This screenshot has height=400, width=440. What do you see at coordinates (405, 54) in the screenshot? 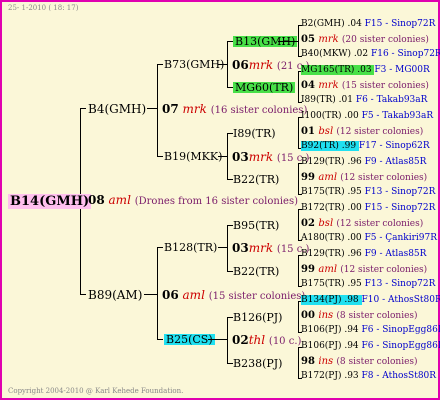
I see `line-code: F16 - Sinop72R` at bounding box center [405, 54].